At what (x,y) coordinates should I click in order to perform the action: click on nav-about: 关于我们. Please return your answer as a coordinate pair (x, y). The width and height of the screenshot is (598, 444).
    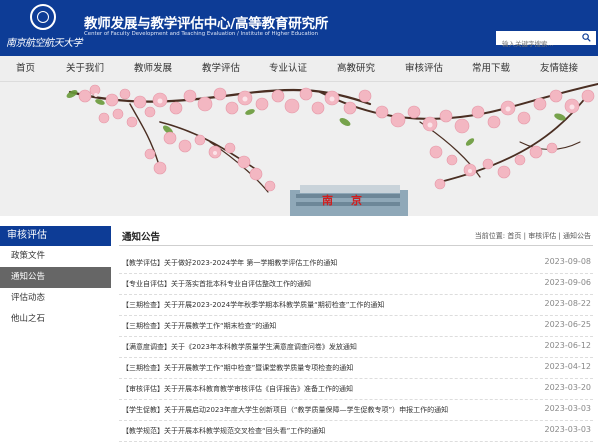
    Looking at the image, I should click on (85, 69).